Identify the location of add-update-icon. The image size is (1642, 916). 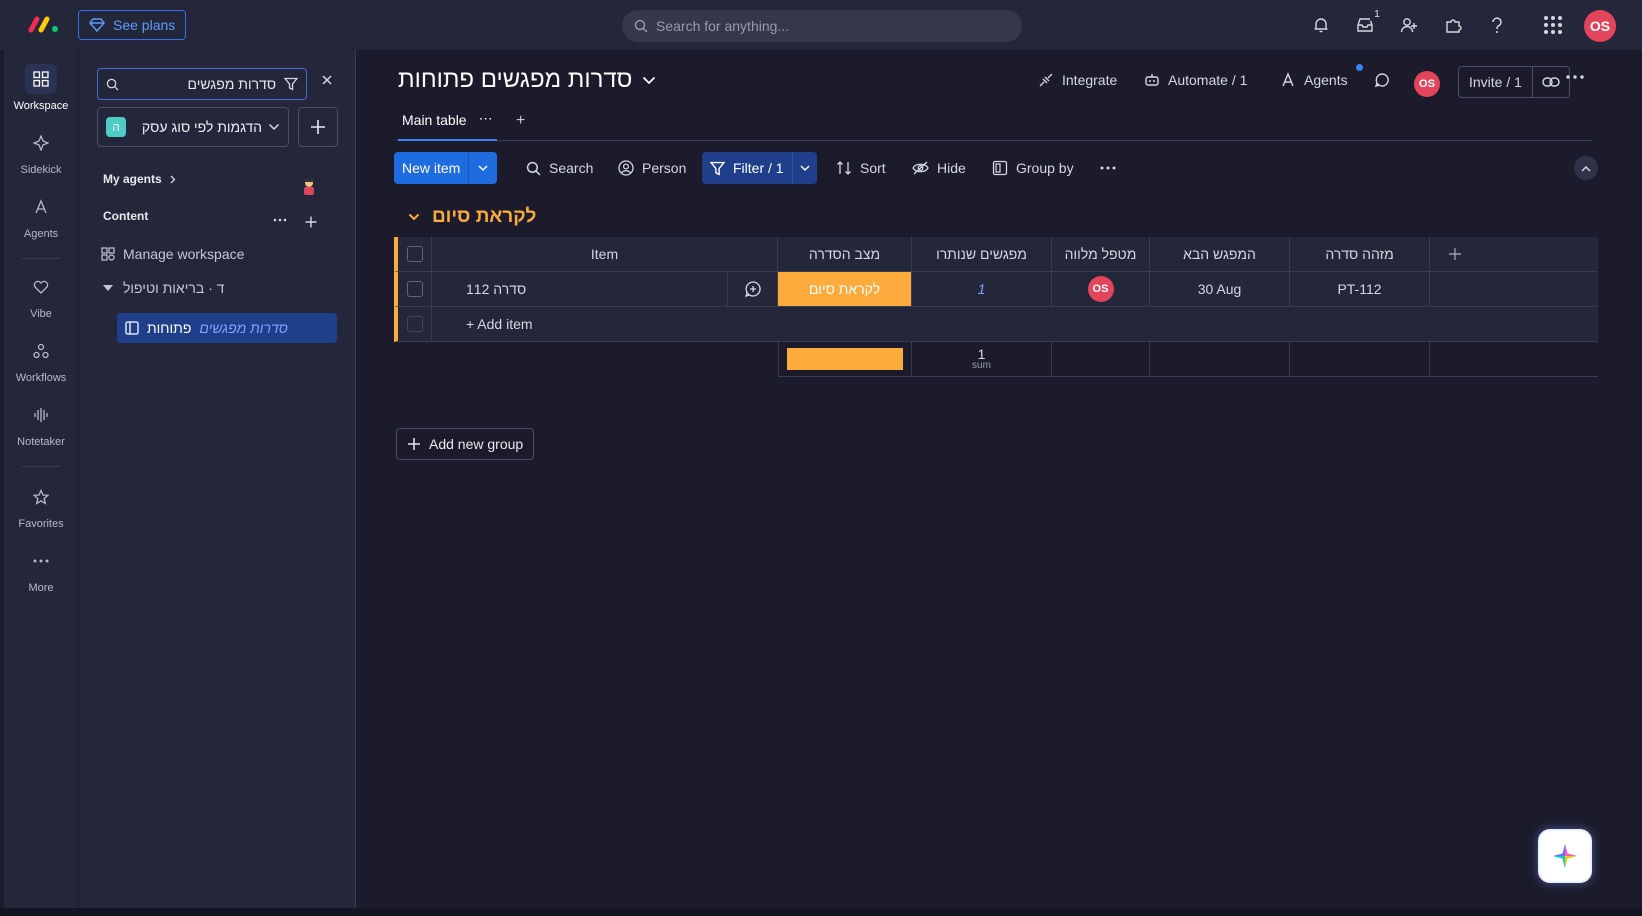
(753, 289).